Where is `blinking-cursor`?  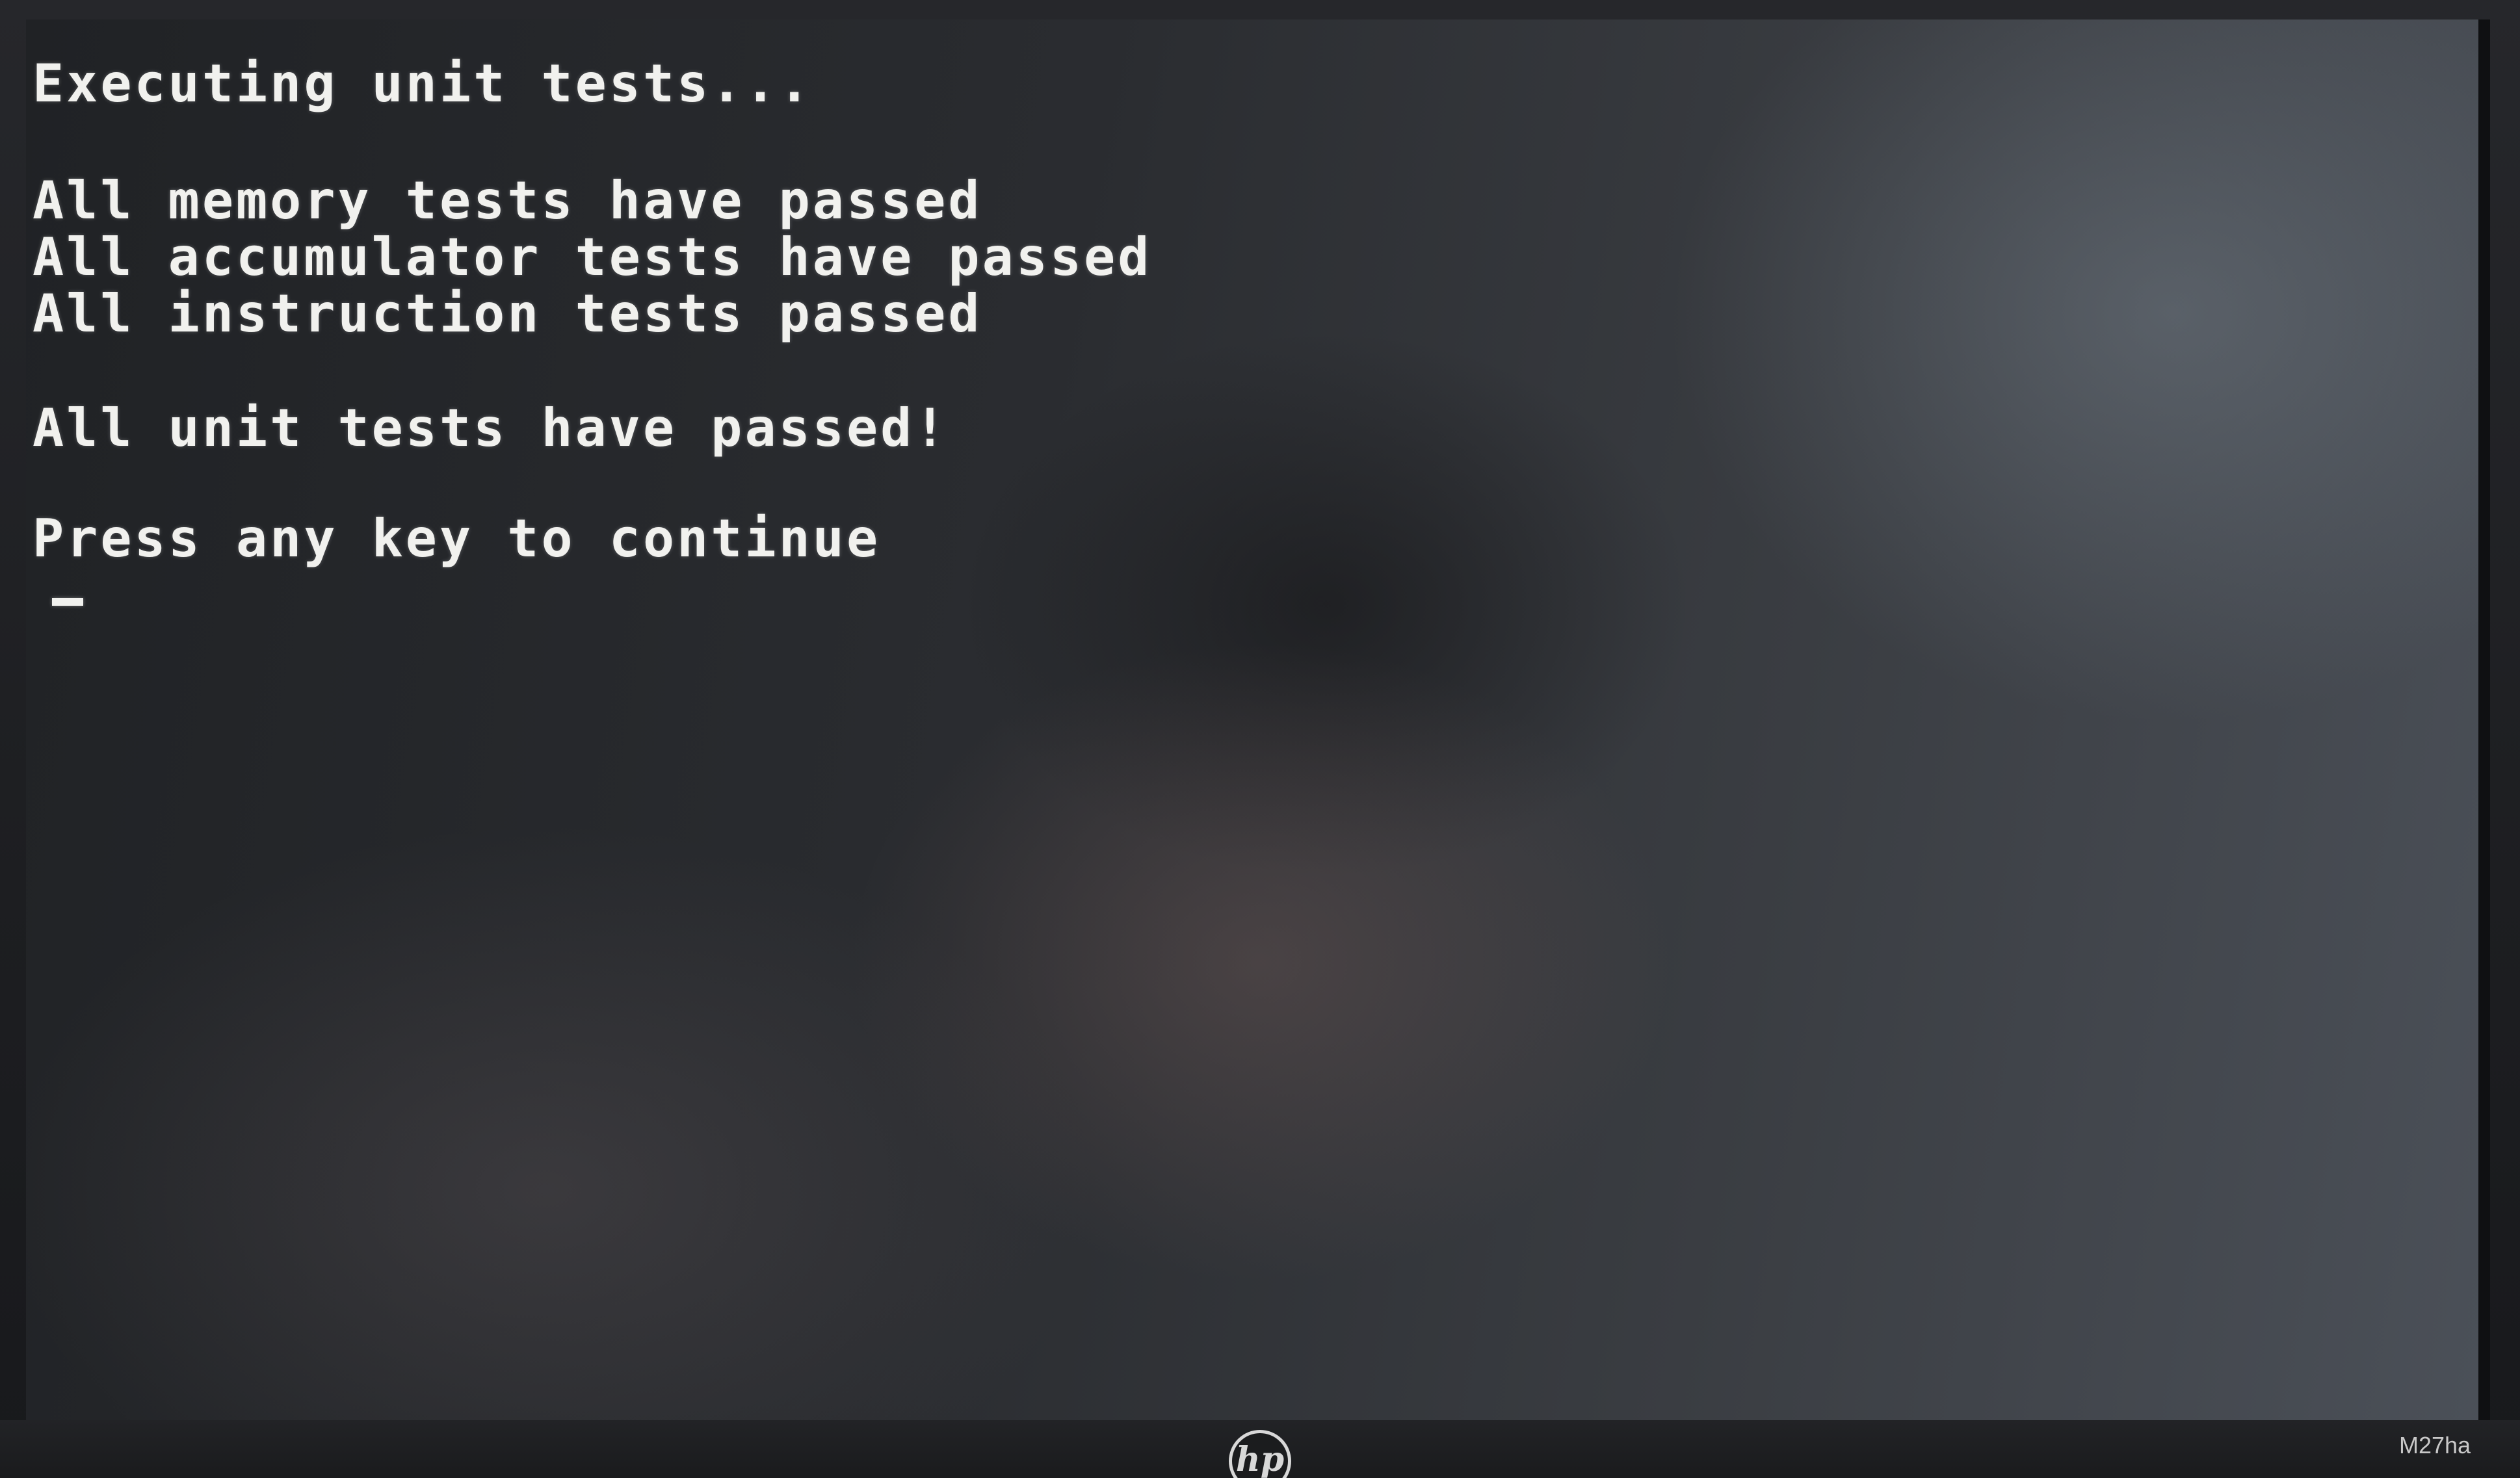 blinking-cursor is located at coordinates (67, 602).